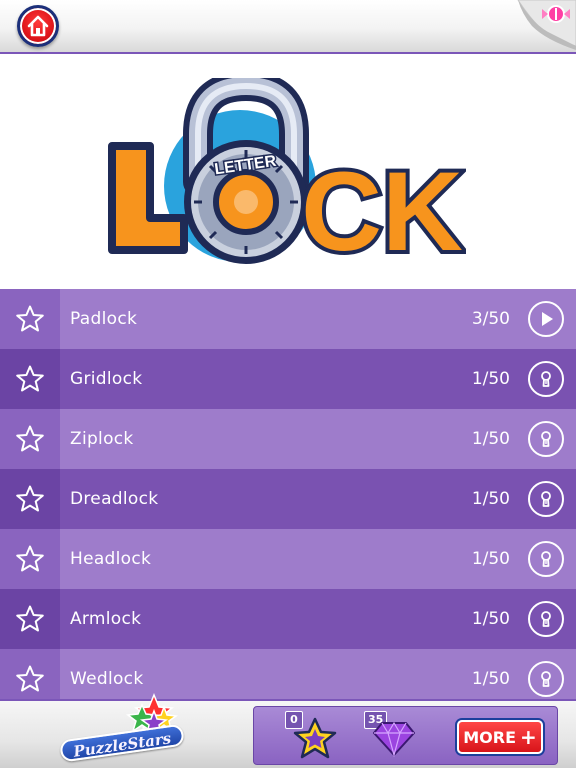  What do you see at coordinates (288, 27) in the screenshot?
I see `top-bar` at bounding box center [288, 27].